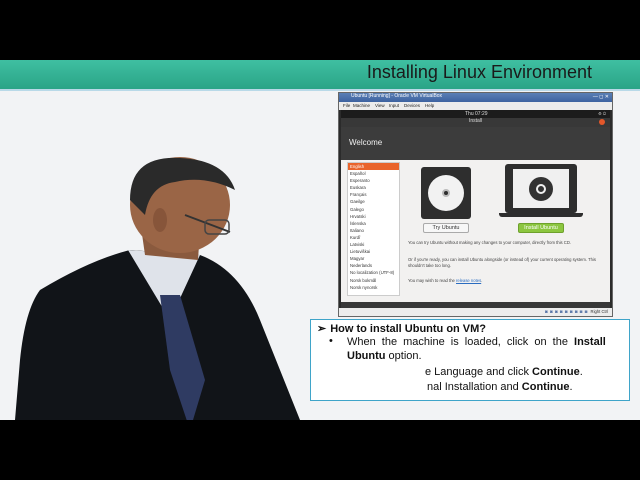 This screenshot has height=480, width=640. Describe the element at coordinates (541, 228) in the screenshot. I see `install-ubuntu-button: Install Ubuntu` at that location.